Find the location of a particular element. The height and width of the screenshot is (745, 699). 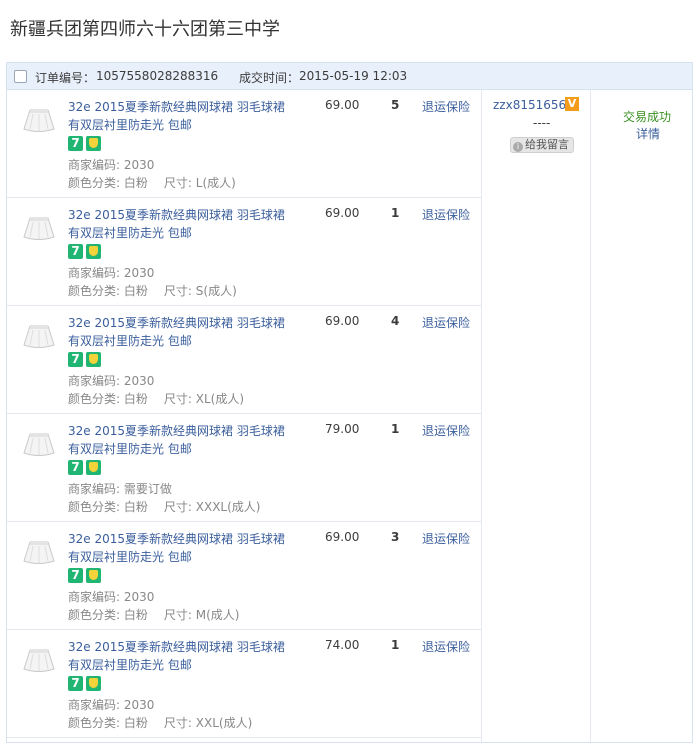

leave-message-button: i 给我留言 is located at coordinates (542, 145).